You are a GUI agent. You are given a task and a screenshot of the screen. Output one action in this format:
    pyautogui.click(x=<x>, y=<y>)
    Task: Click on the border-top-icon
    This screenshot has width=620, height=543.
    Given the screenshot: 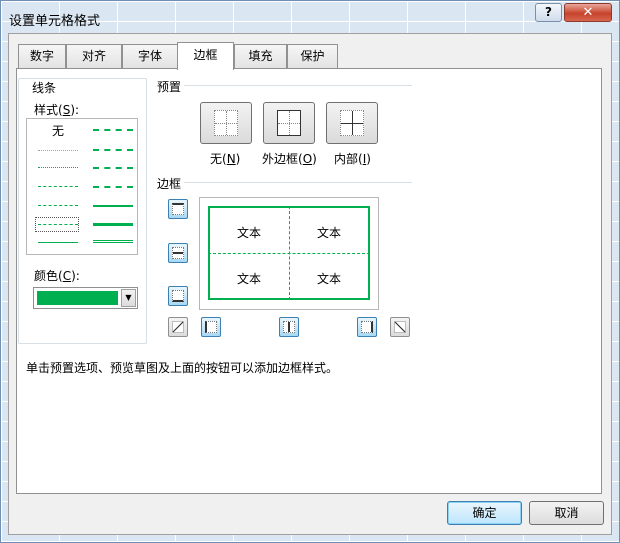 What is the action you would take?
    pyautogui.click(x=178, y=209)
    